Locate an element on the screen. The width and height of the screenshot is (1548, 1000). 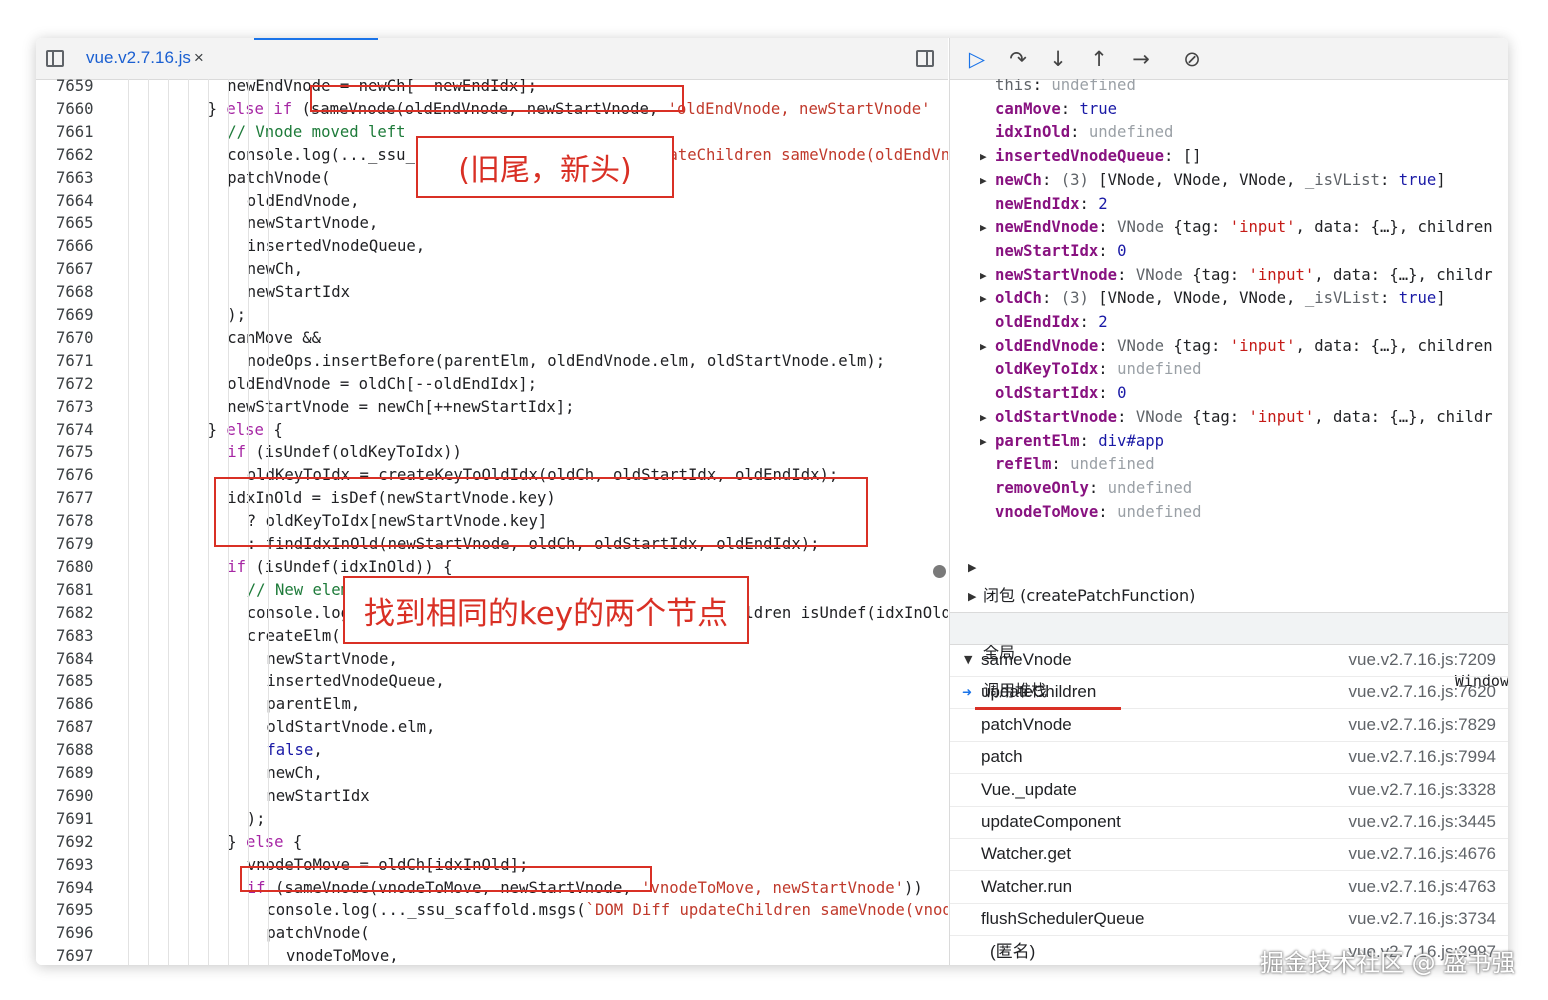
line-number: 7680 is located at coordinates (76, 567).